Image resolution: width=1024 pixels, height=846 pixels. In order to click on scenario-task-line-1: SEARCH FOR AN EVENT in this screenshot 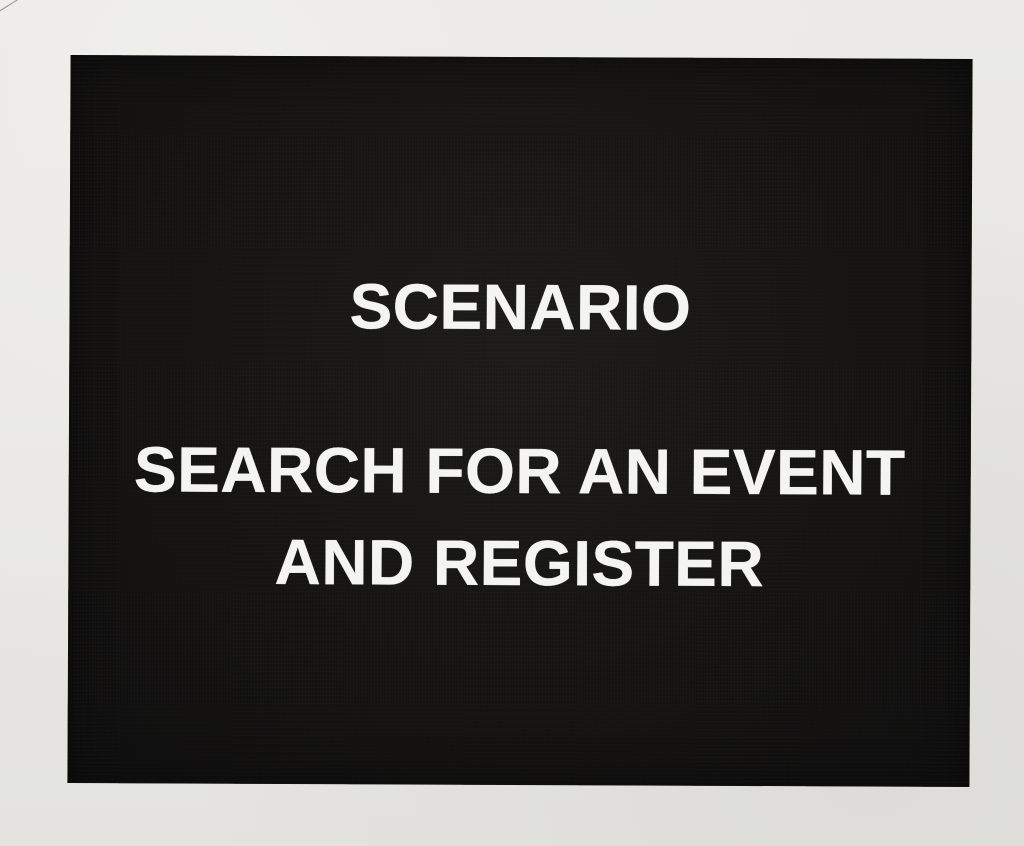, I will do `click(519, 471)`.